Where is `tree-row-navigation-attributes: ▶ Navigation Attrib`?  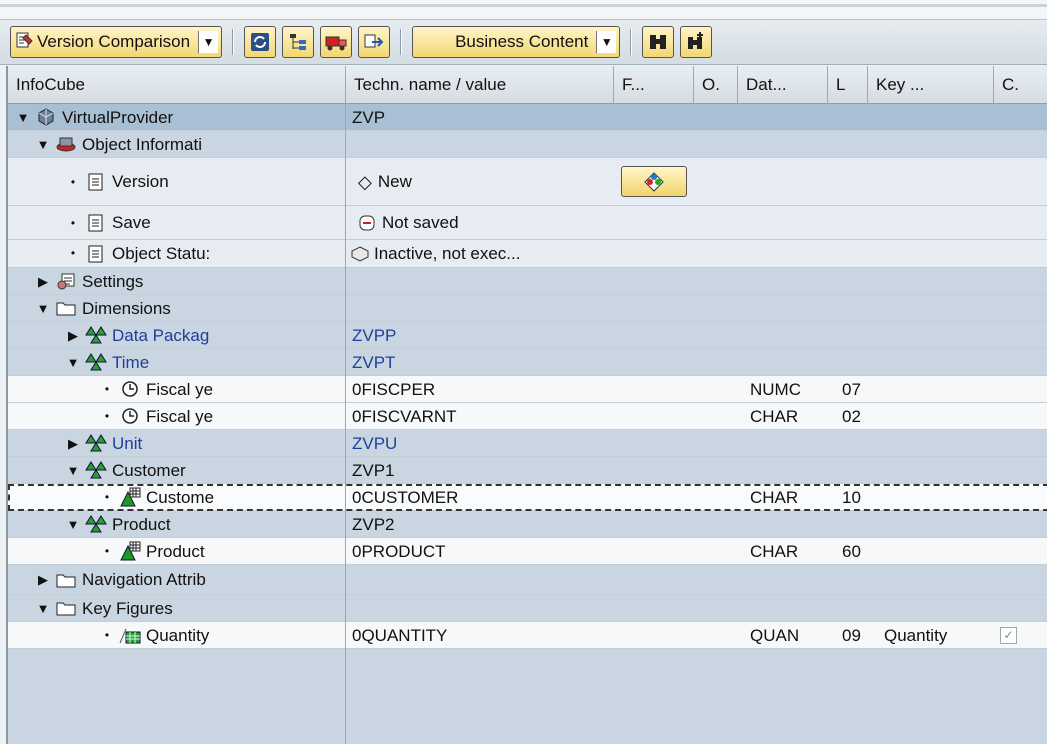
tree-row-navigation-attributes: ▶ Navigation Attrib is located at coordinates (527, 580).